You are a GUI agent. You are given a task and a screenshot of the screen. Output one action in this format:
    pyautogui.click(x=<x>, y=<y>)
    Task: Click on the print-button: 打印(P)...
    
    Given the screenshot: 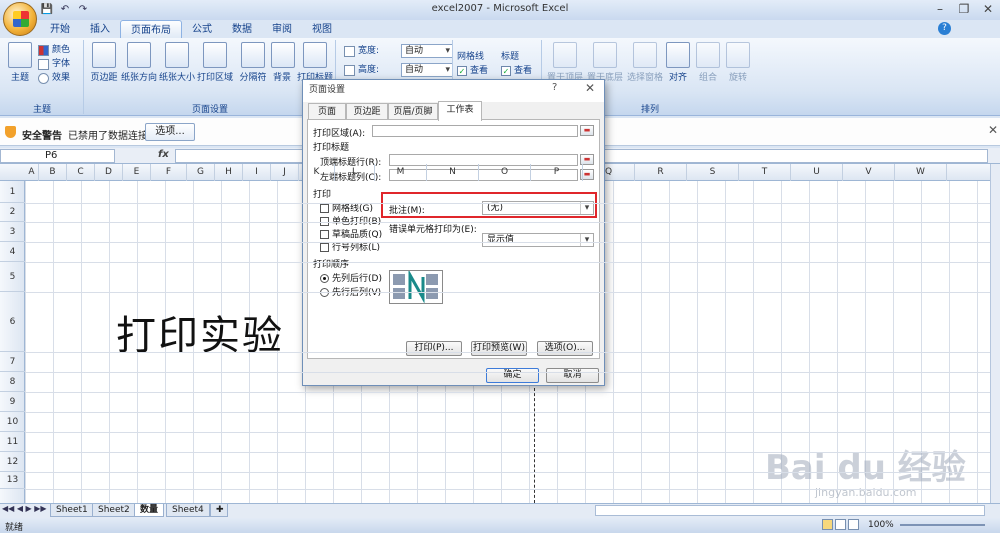 What is the action you would take?
    pyautogui.click(x=434, y=348)
    